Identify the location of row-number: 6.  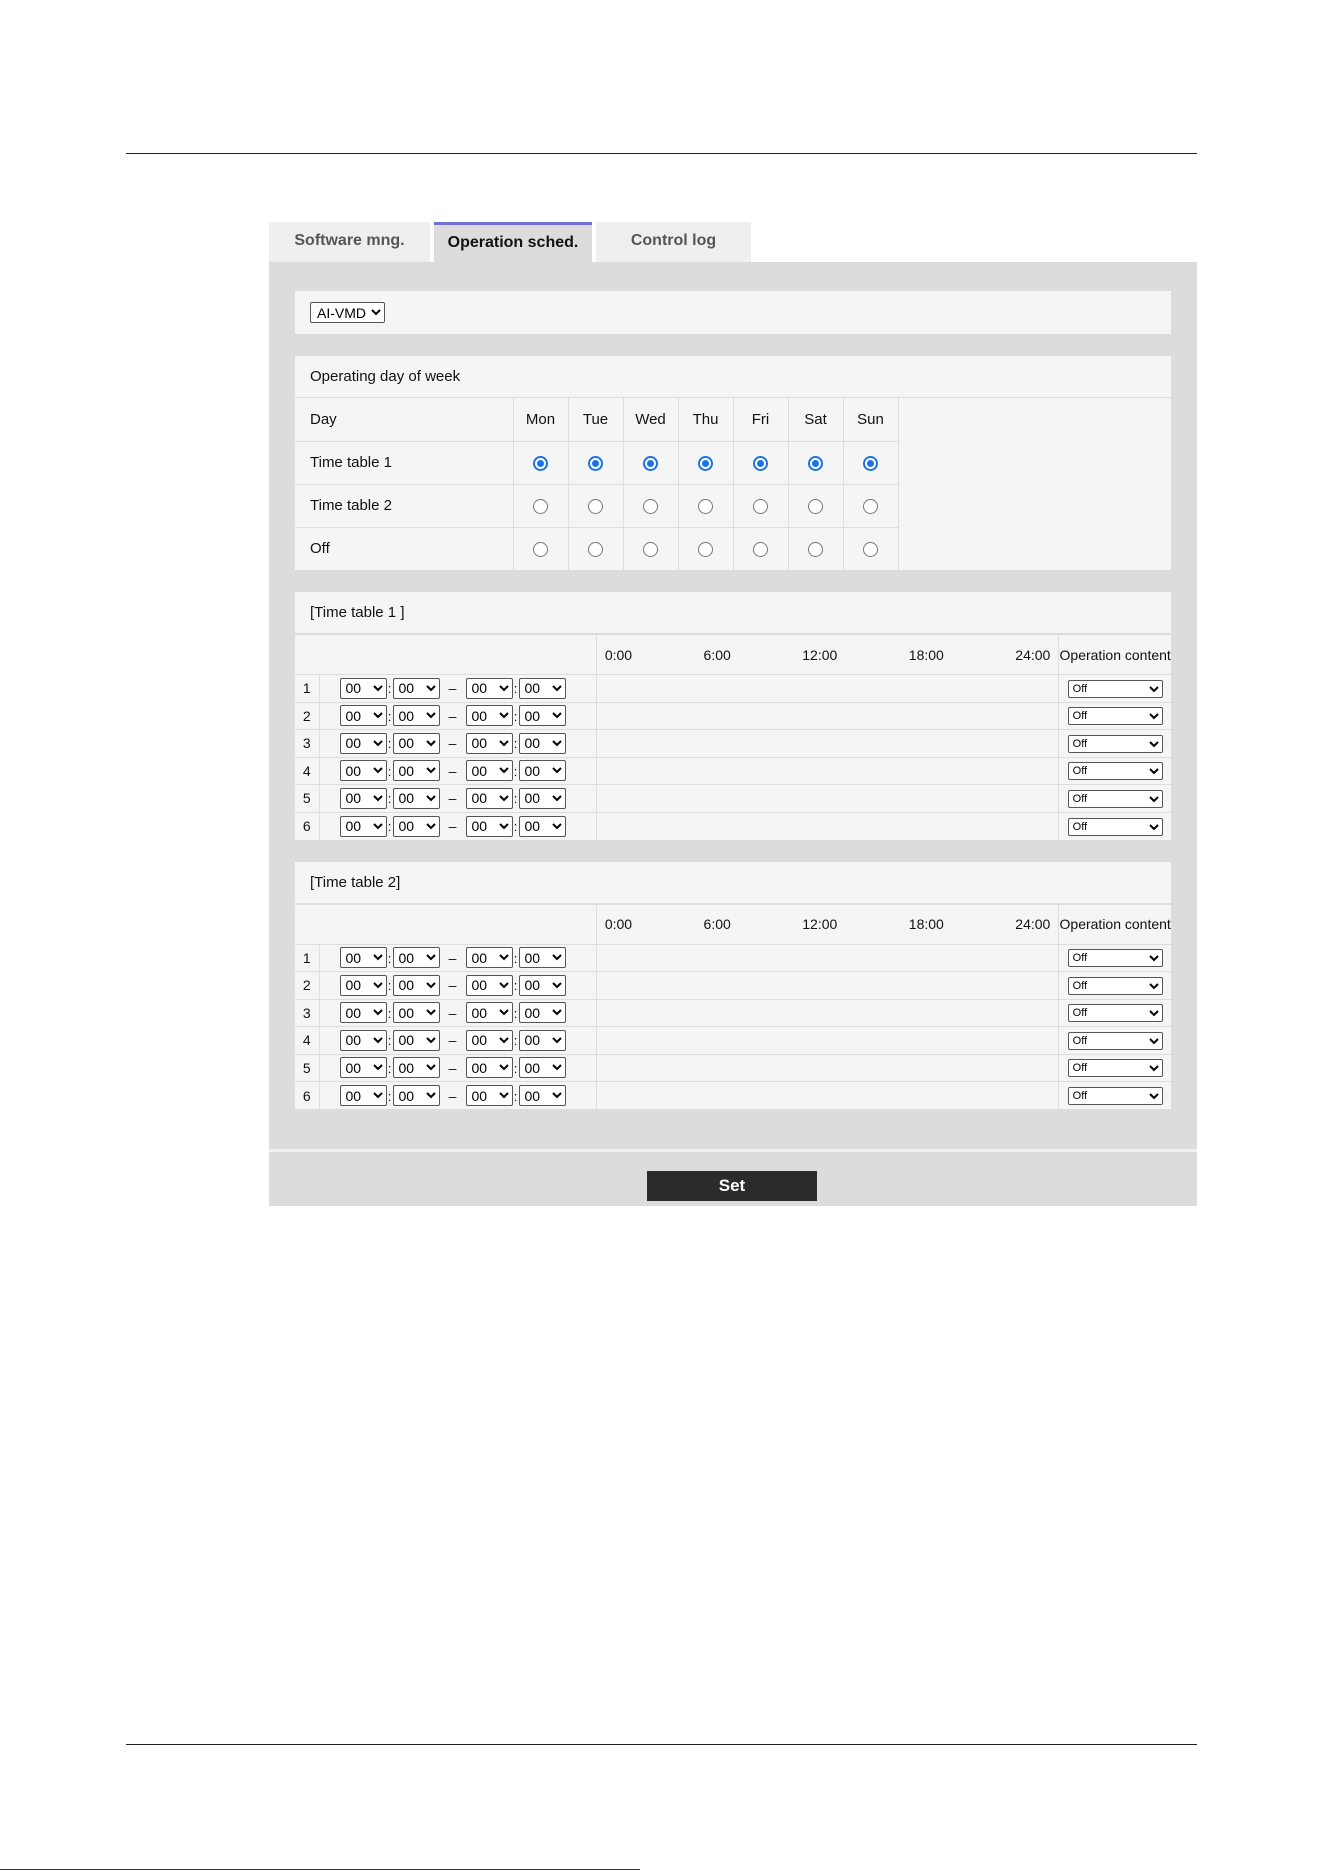
(307, 1095).